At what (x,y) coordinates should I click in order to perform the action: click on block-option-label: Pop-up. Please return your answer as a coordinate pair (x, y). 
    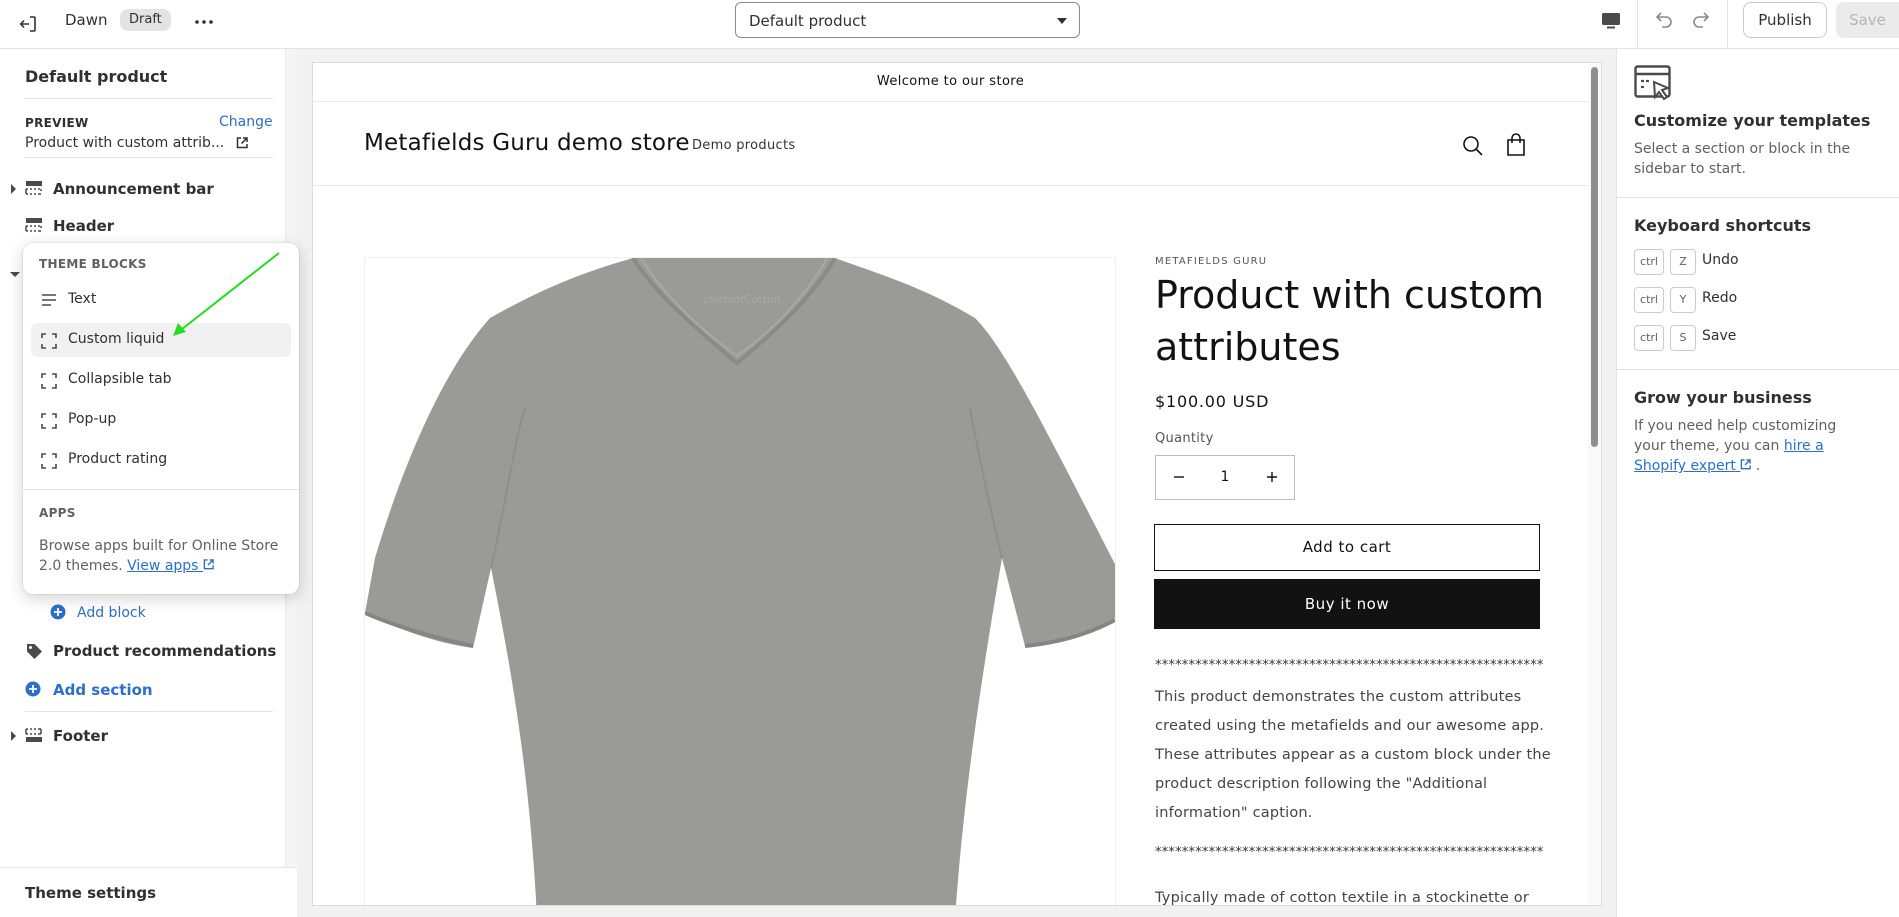
    Looking at the image, I should click on (92, 419).